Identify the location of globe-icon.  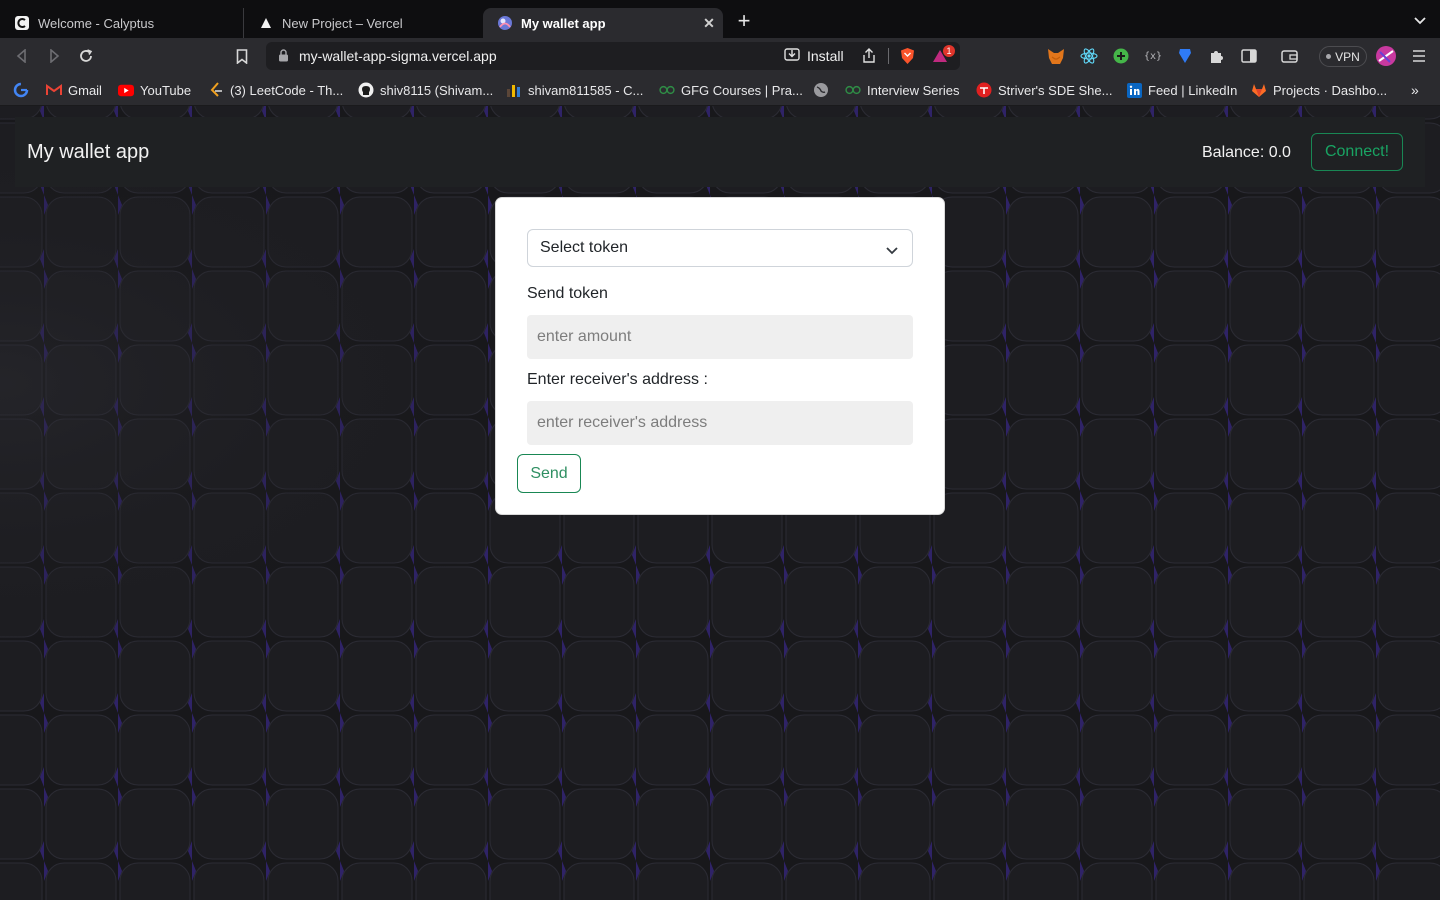
(821, 90).